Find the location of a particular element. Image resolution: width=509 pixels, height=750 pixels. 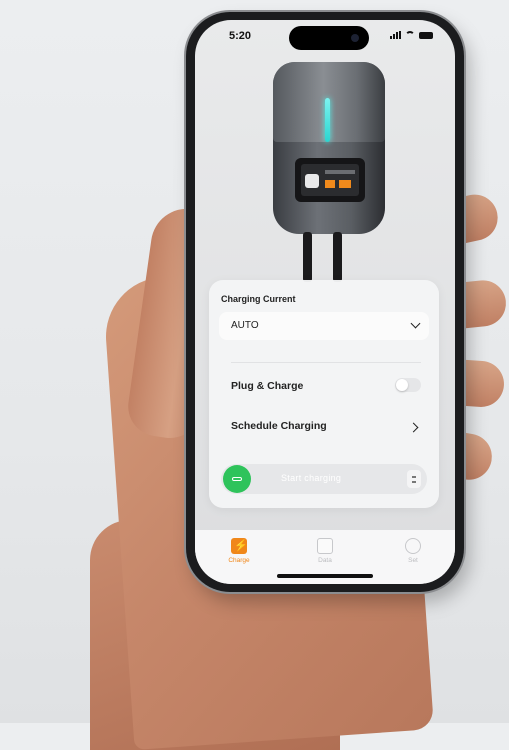

charging-current-dropdown: AUTO is located at coordinates (324, 326).